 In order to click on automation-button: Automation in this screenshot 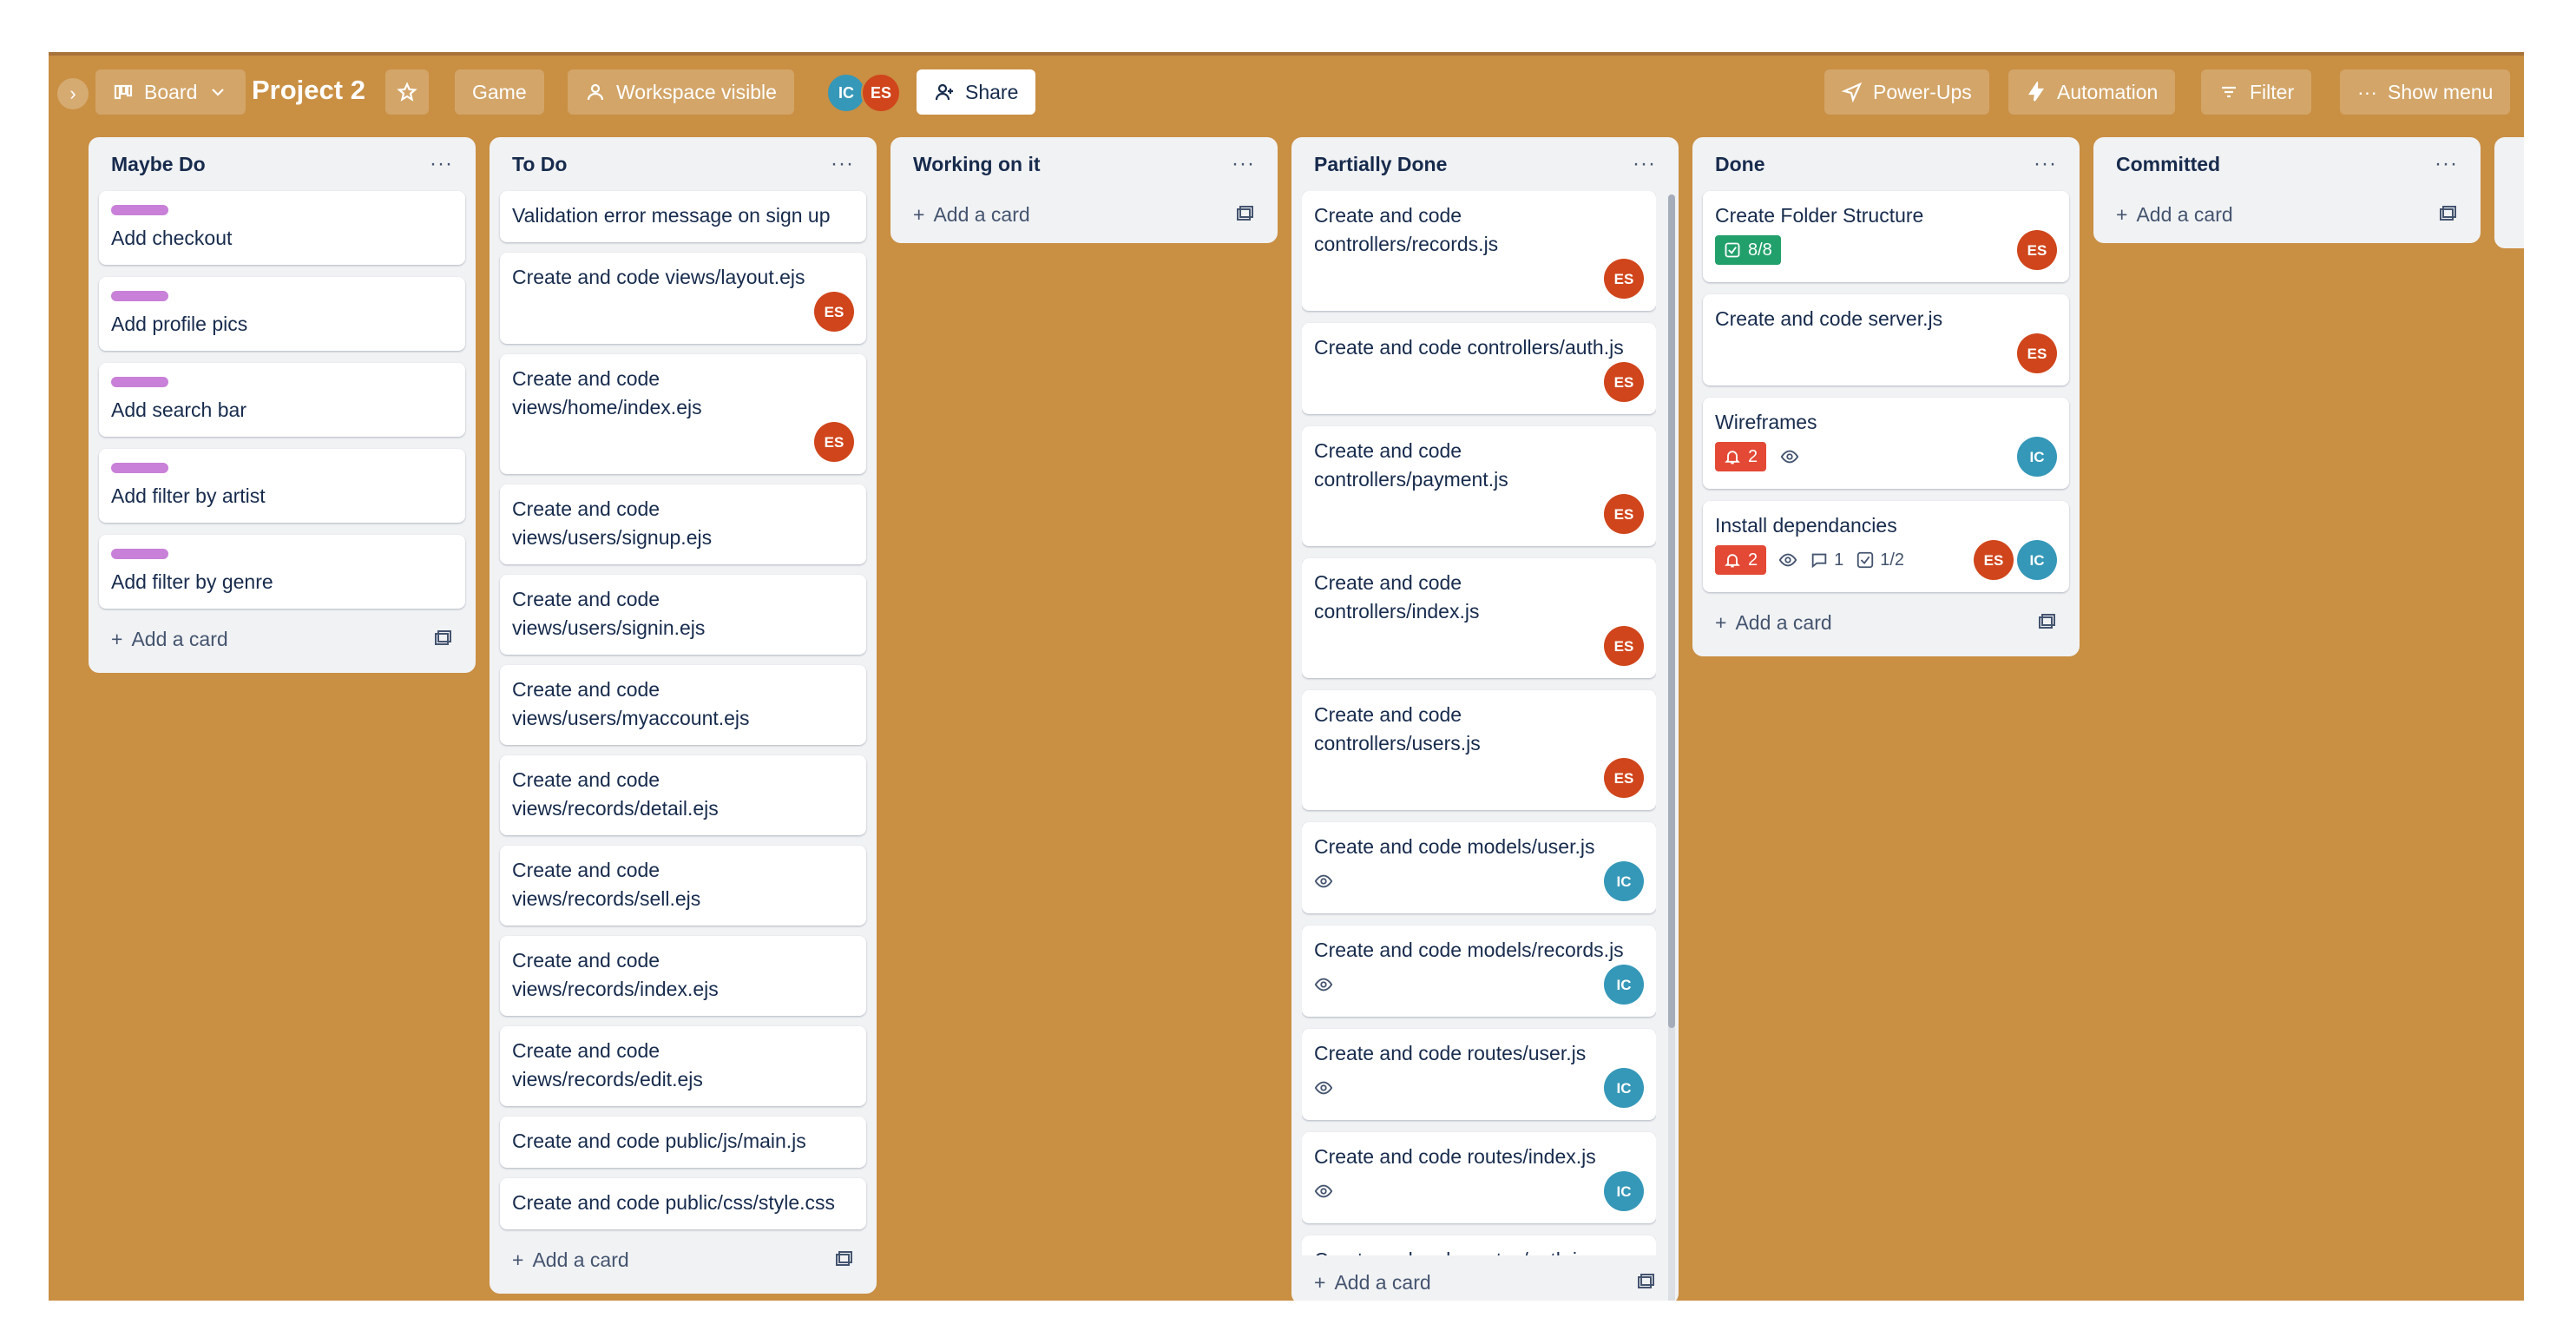, I will do `click(2092, 92)`.